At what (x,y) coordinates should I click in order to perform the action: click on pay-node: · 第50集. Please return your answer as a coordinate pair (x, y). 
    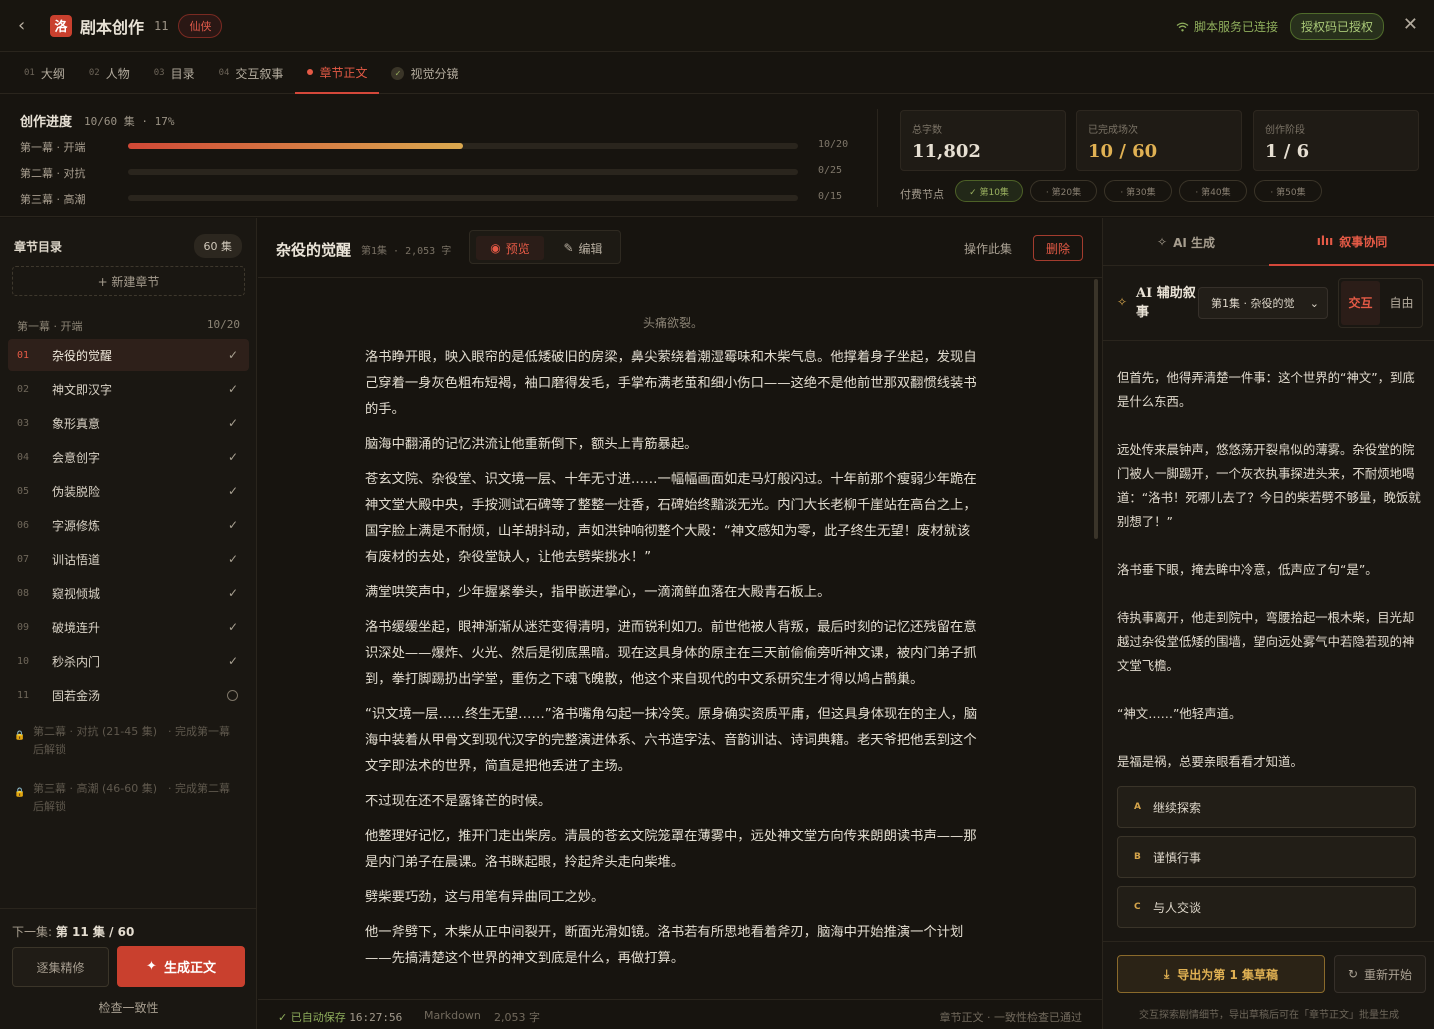
    Looking at the image, I should click on (1288, 191).